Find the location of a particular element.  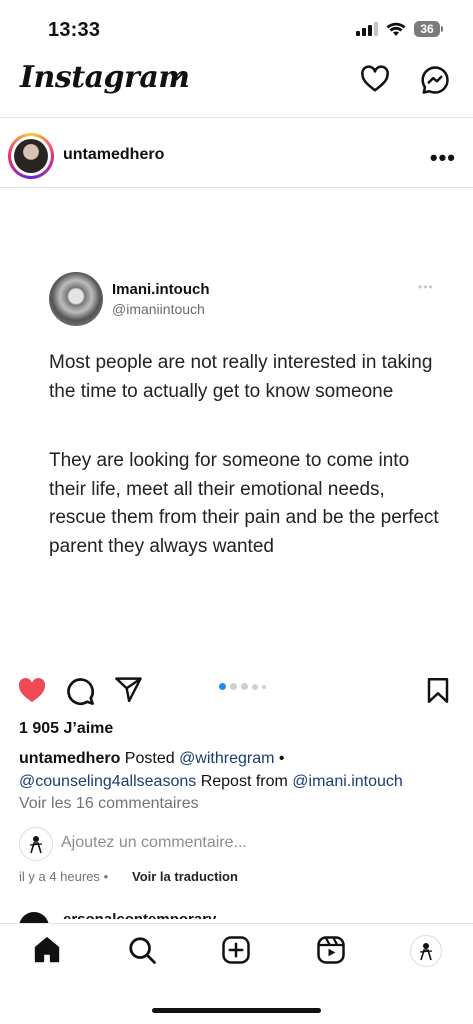

view-comments-link: Voir les 16 commentaires is located at coordinates (109, 804).